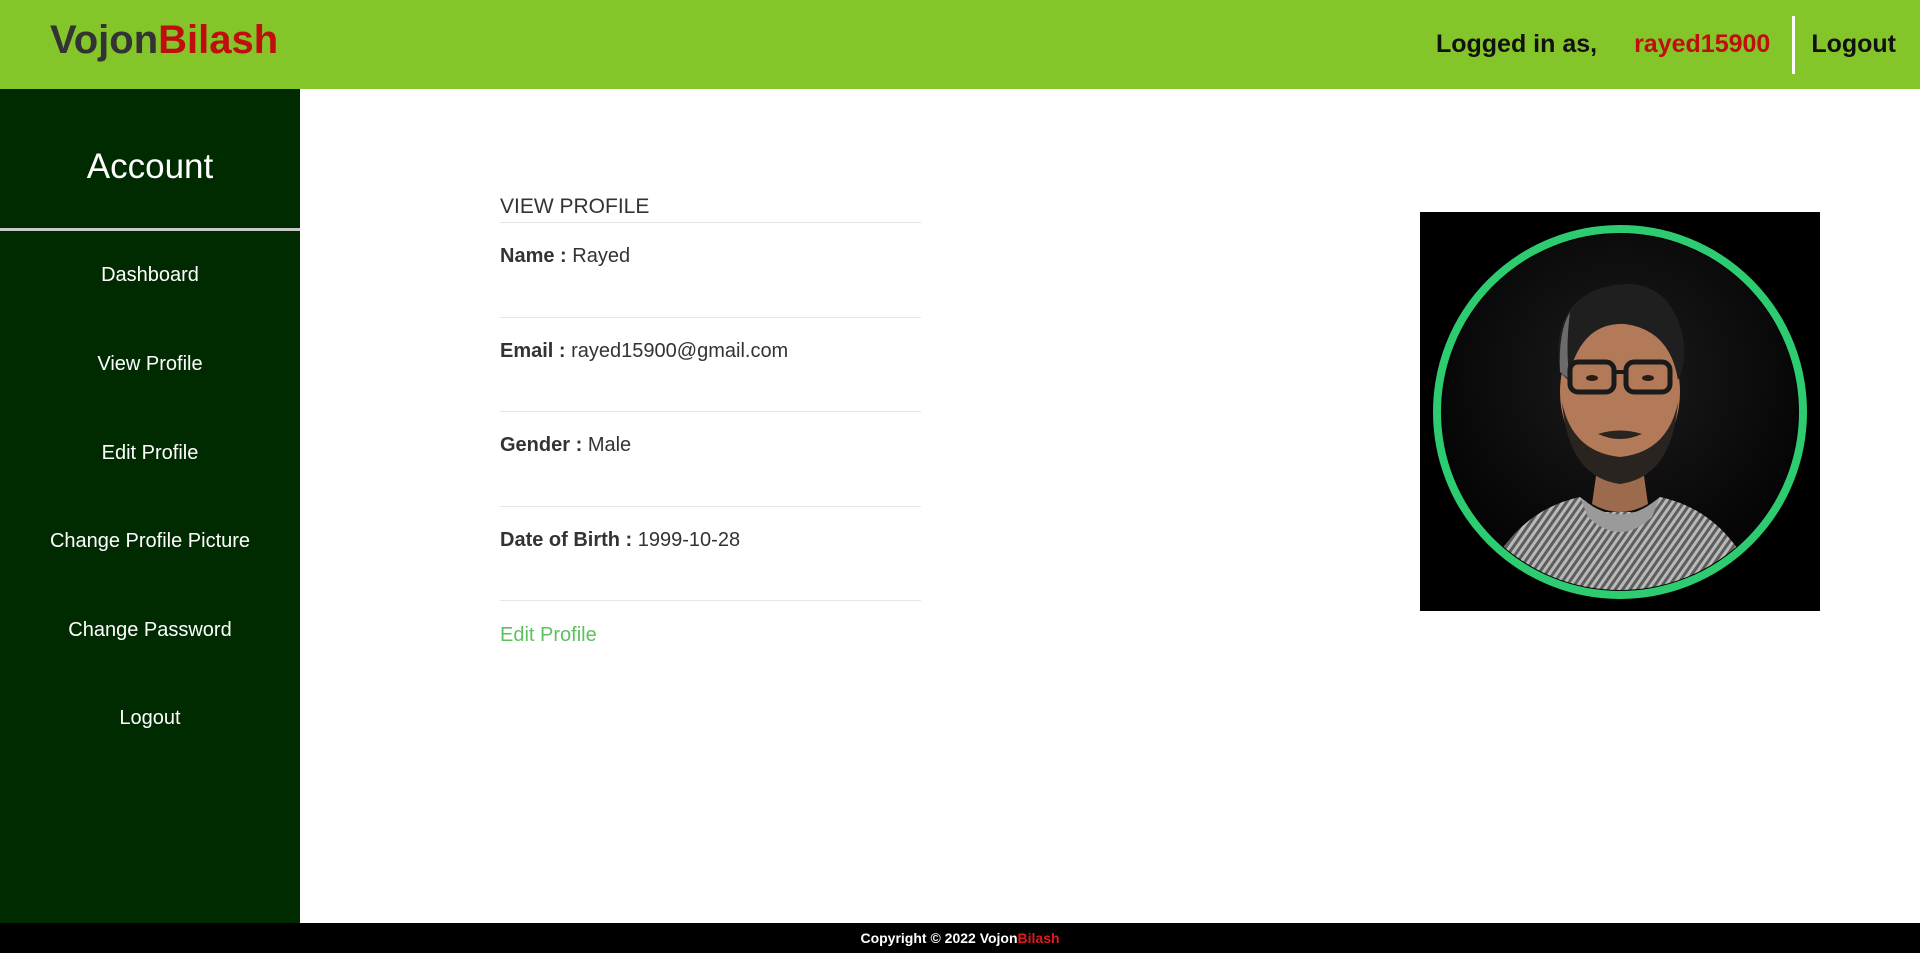 This screenshot has width=1920, height=953. I want to click on field-value: Male, so click(609, 445).